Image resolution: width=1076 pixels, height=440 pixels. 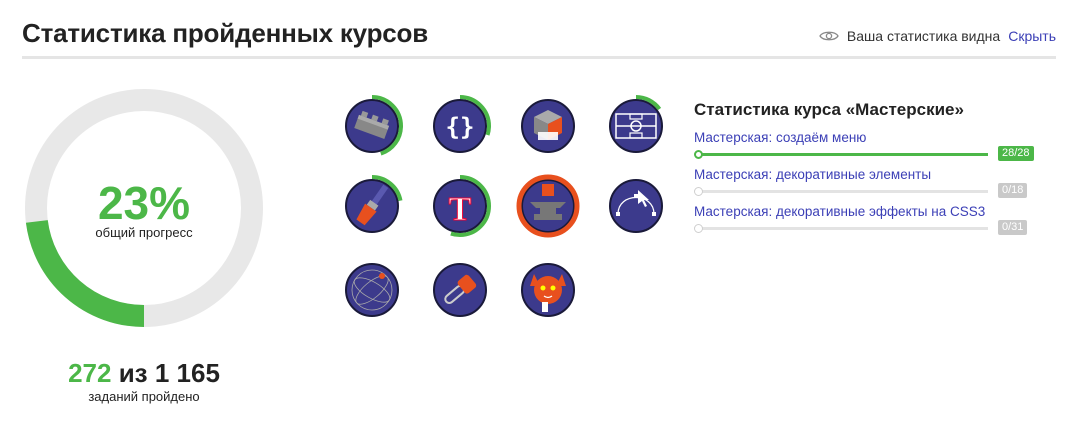 I want to click on orbit-icon, so click(x=372, y=290).